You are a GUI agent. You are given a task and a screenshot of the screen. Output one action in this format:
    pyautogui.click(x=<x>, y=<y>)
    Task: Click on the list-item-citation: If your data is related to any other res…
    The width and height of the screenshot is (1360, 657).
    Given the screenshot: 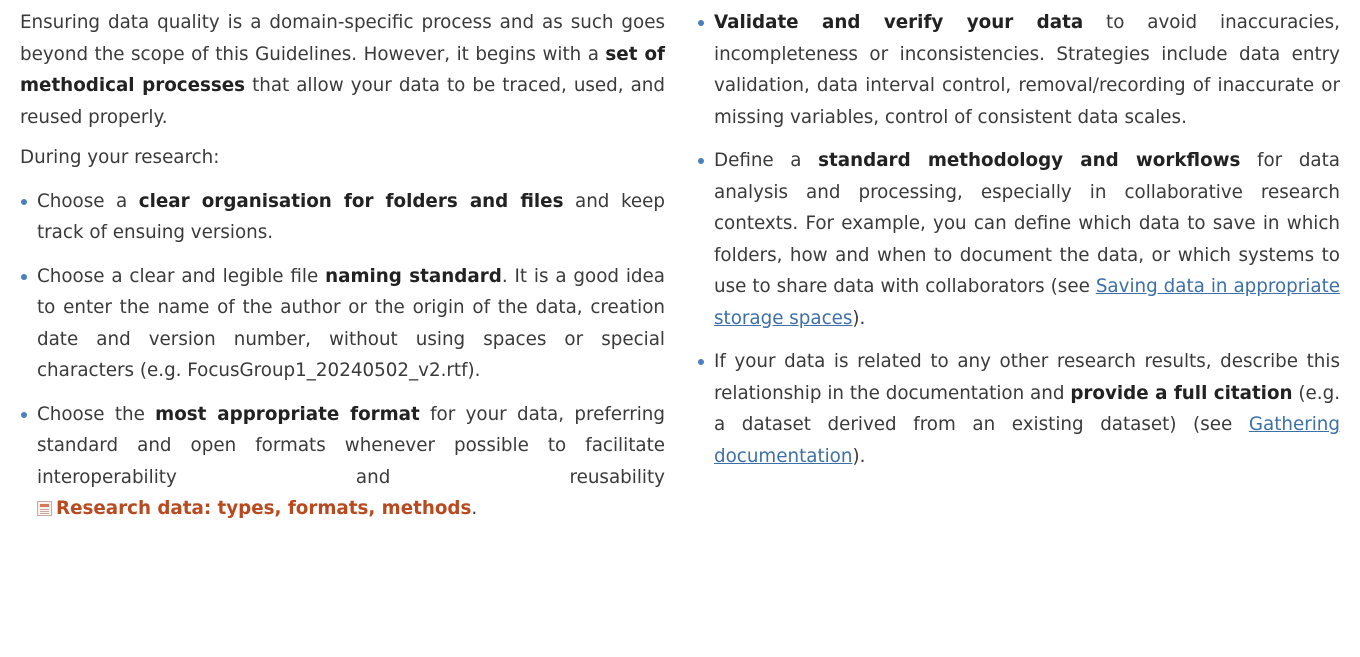 What is the action you would take?
    pyautogui.click(x=1018, y=409)
    